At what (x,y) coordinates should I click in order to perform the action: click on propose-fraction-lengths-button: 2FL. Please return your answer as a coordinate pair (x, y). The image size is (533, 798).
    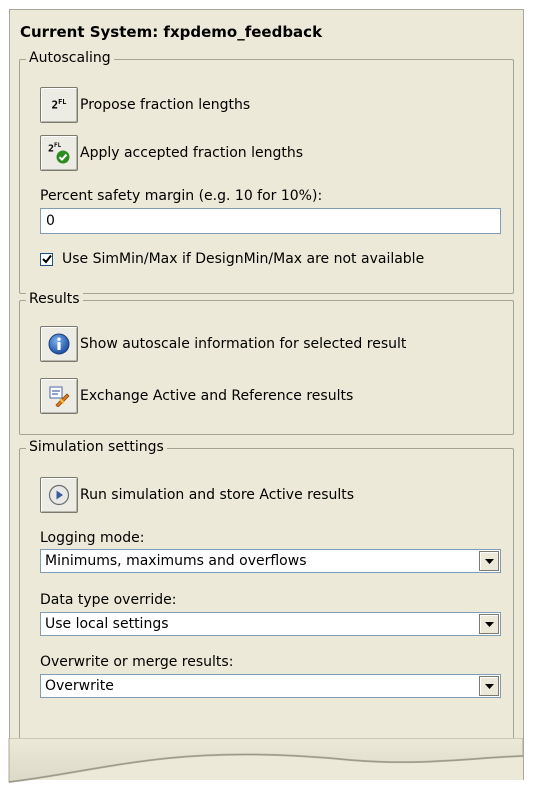
    Looking at the image, I should click on (59, 105).